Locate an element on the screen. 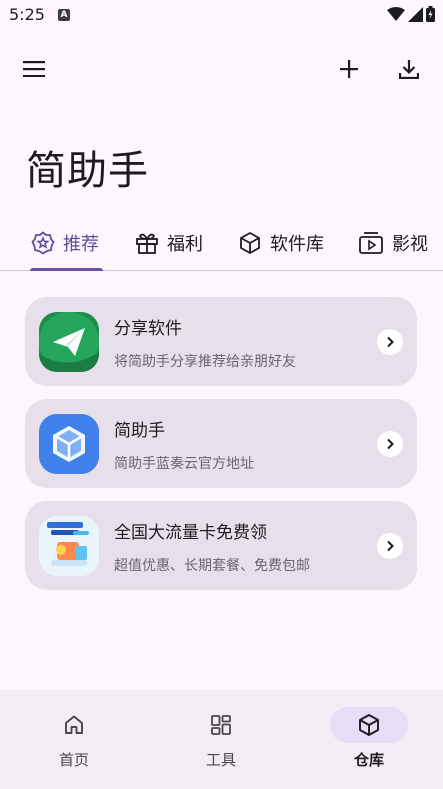 The image size is (443, 789). card-subtitle: 超值优惠、长期套餐、免费包邮 is located at coordinates (212, 566).